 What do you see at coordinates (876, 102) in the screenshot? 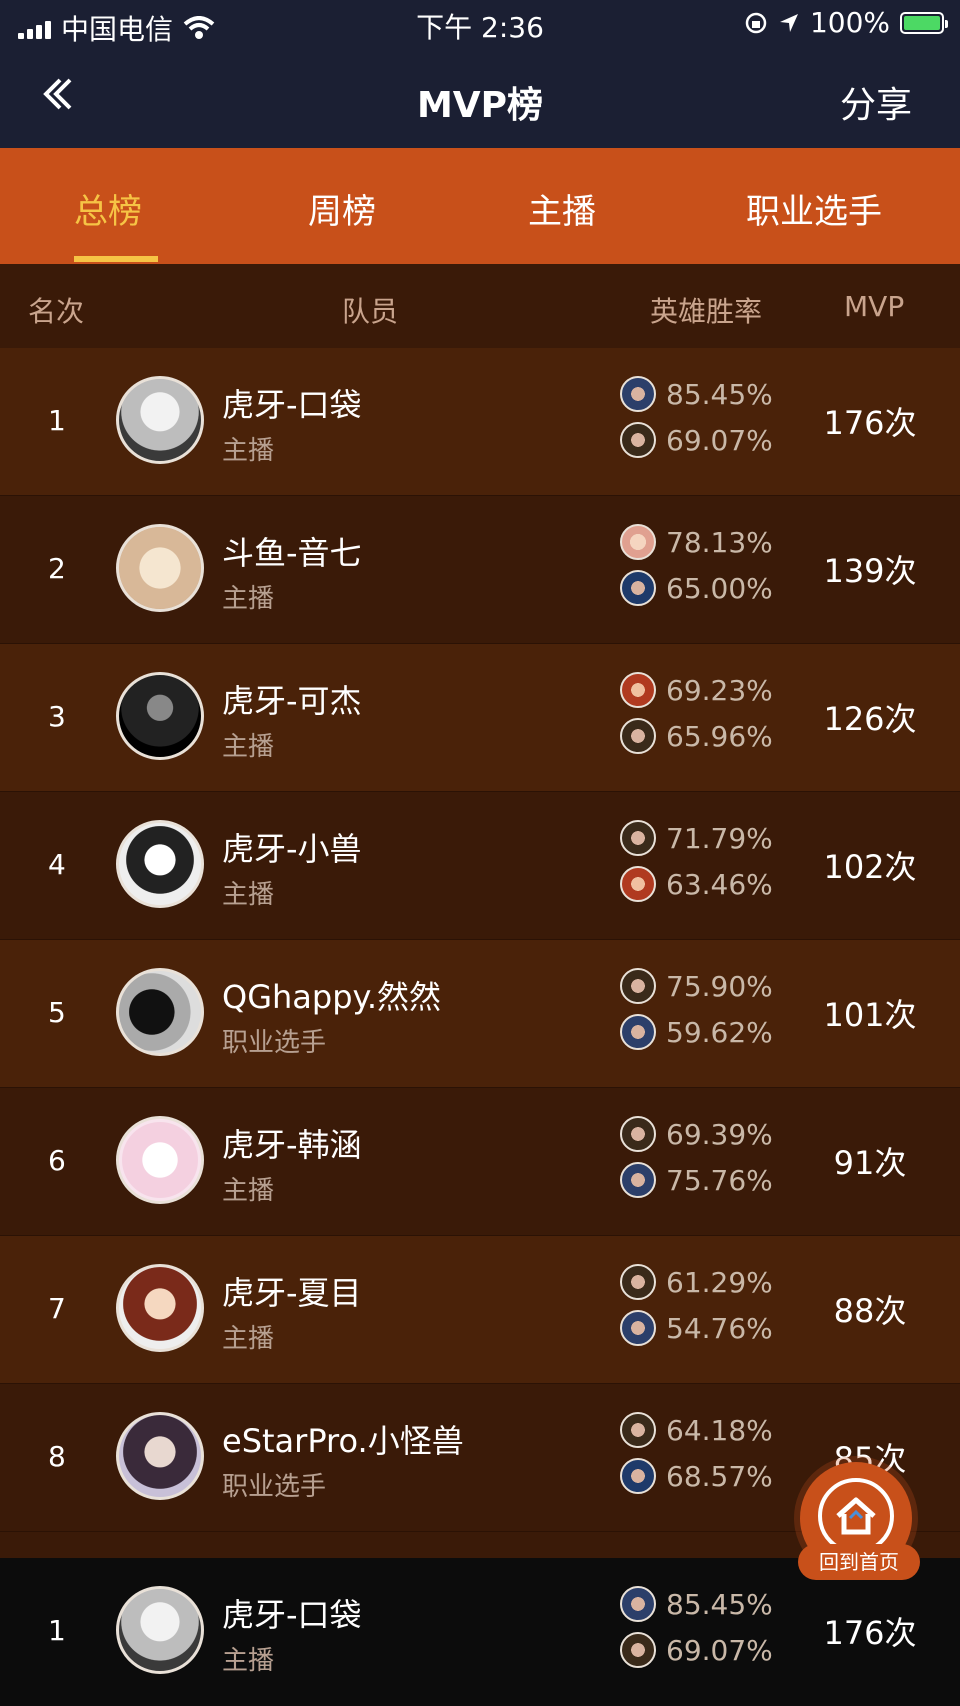
I see `share-button: 分享` at bounding box center [876, 102].